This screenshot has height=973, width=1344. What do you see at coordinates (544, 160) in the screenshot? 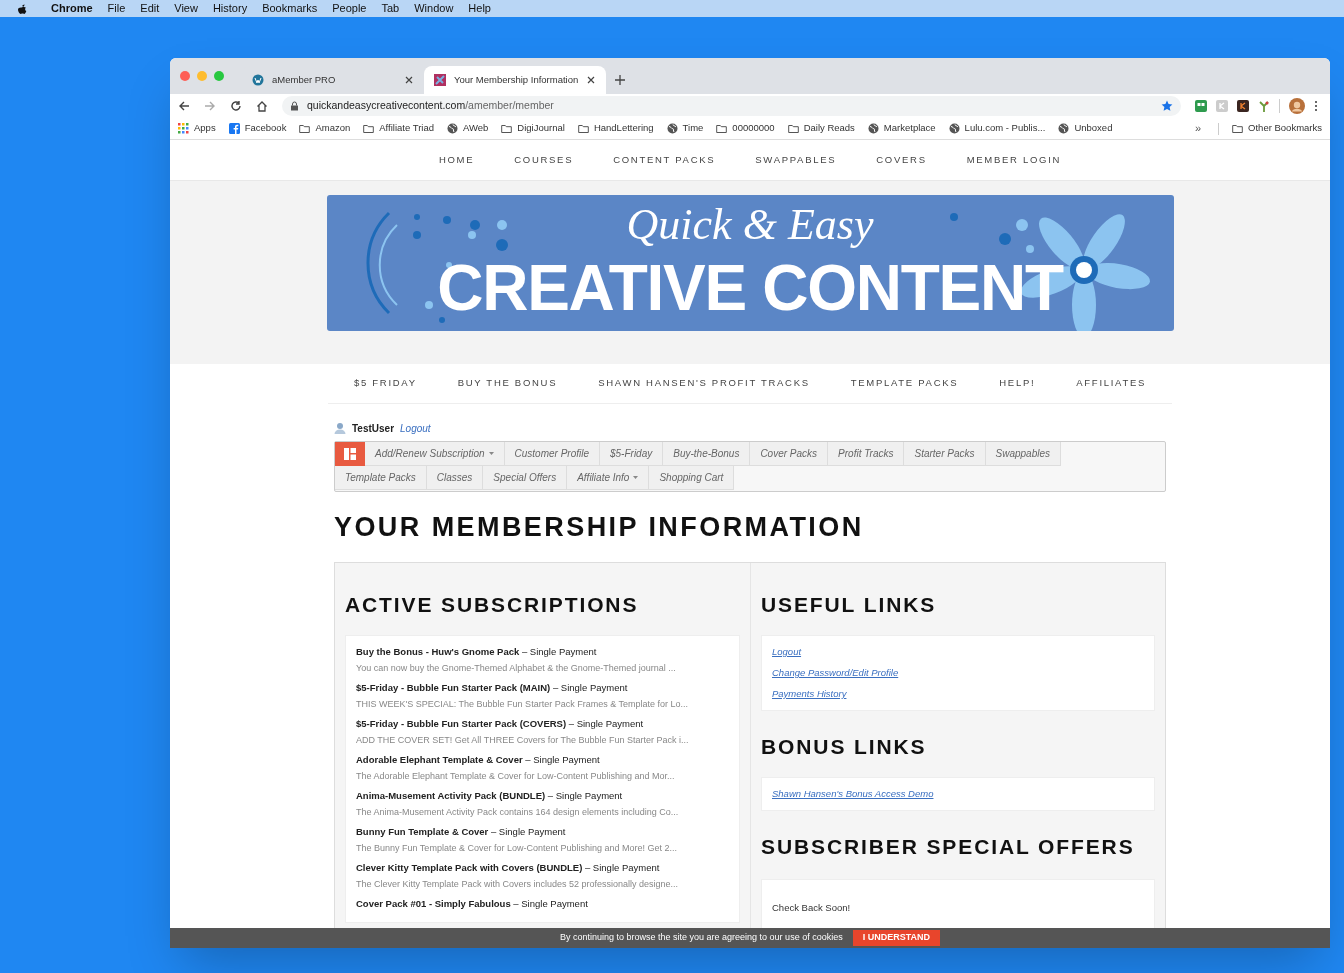
I see `nav-link: COURSES` at bounding box center [544, 160].